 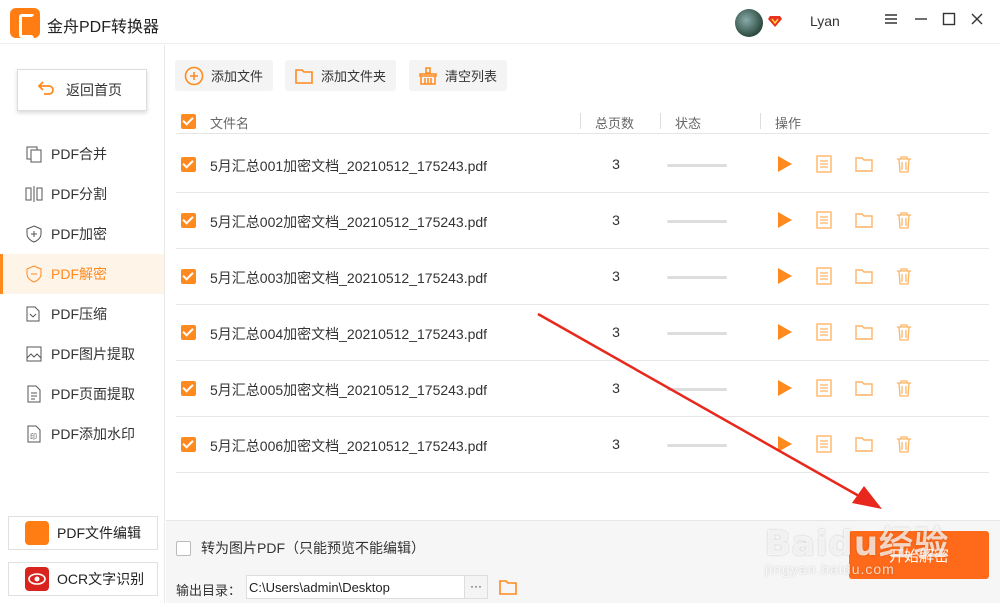 What do you see at coordinates (183, 548) in the screenshot?
I see `convert-image-checkbox` at bounding box center [183, 548].